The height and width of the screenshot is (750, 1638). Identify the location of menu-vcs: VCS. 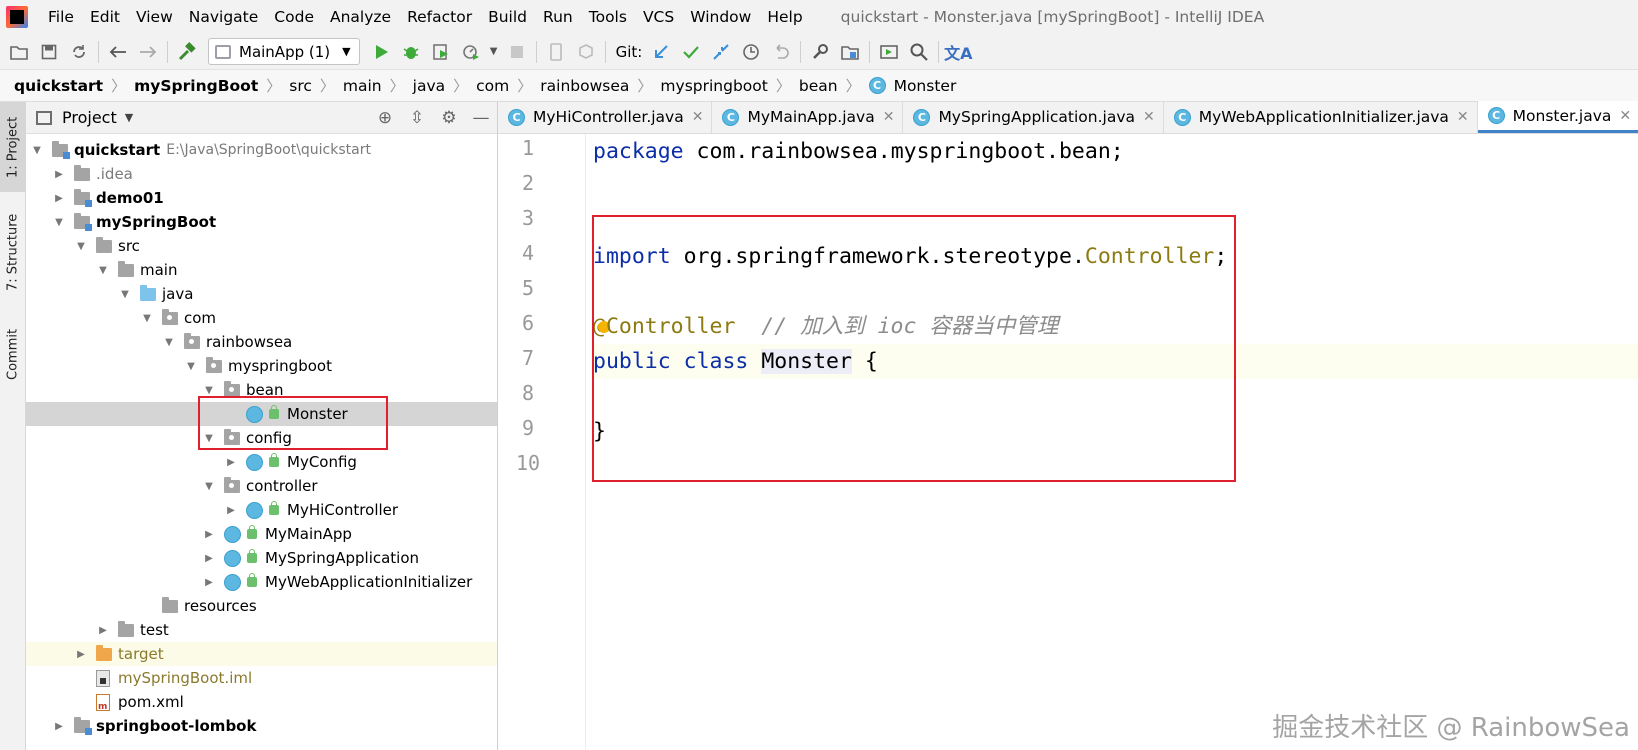
(658, 17).